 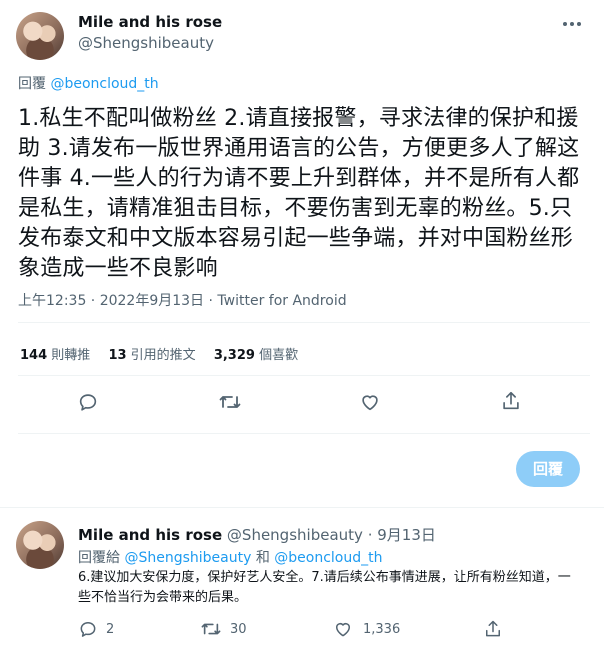 I want to click on likes-count: 3,329, so click(x=234, y=355).